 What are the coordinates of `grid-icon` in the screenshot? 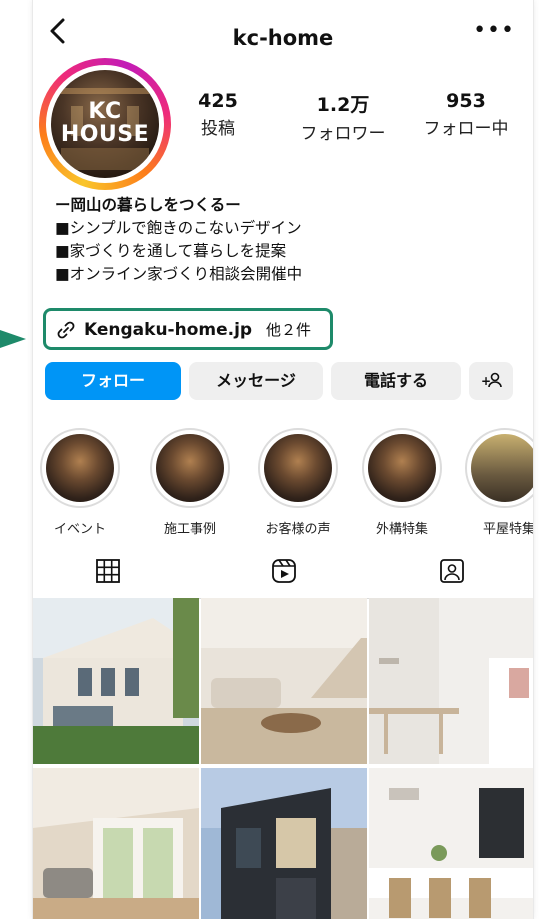 It's located at (108, 571).